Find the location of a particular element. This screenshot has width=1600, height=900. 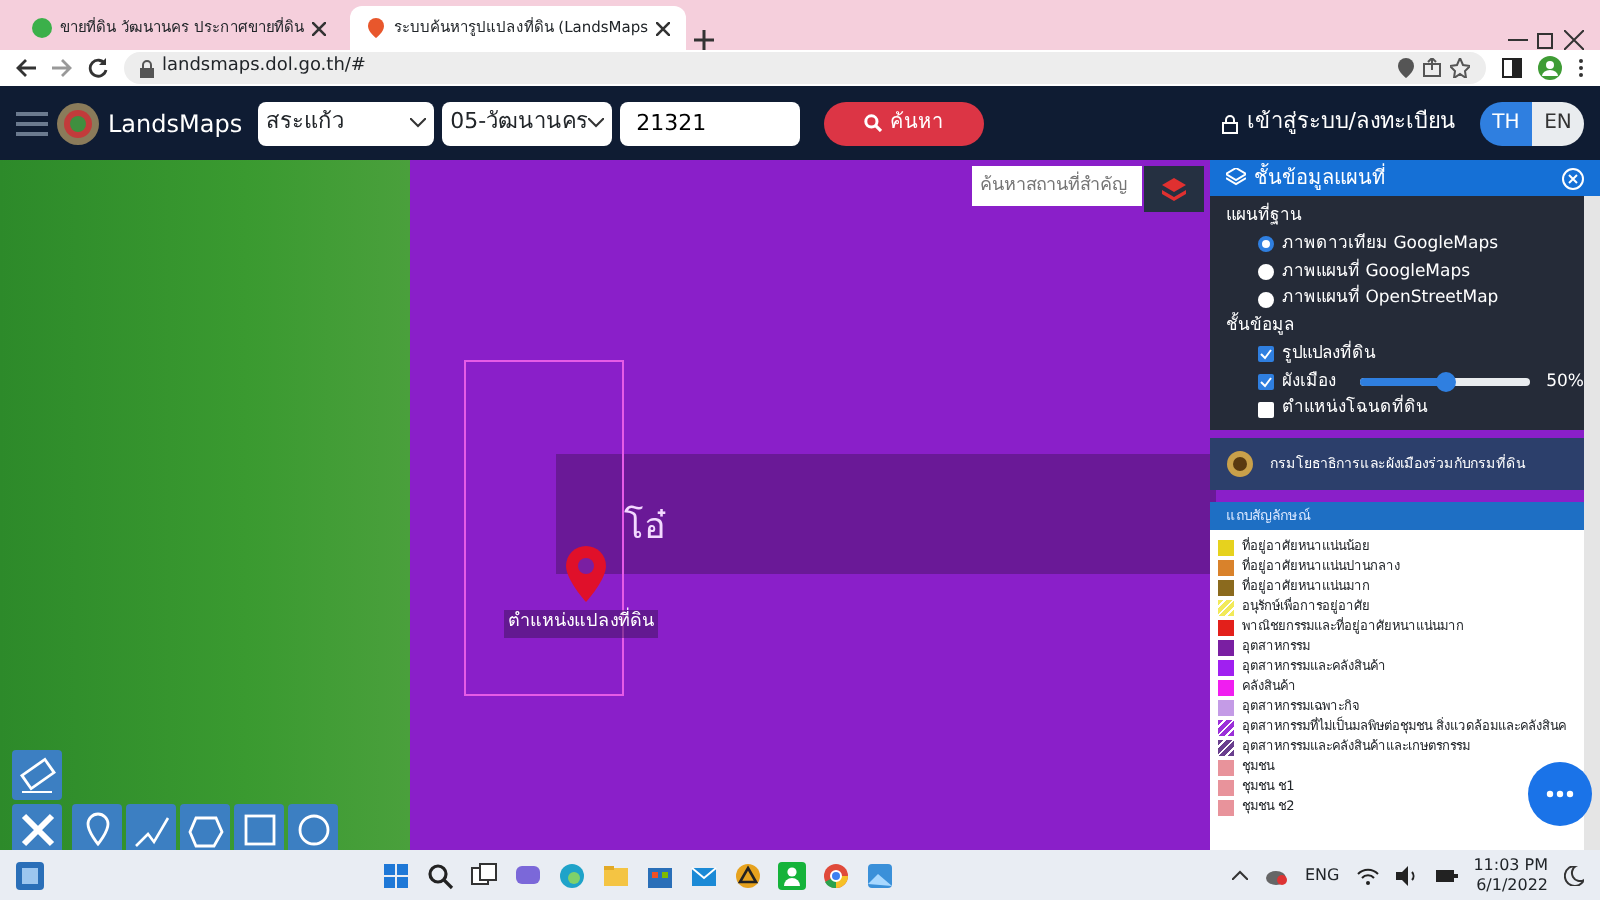

menu-icon is located at coordinates (32, 123).